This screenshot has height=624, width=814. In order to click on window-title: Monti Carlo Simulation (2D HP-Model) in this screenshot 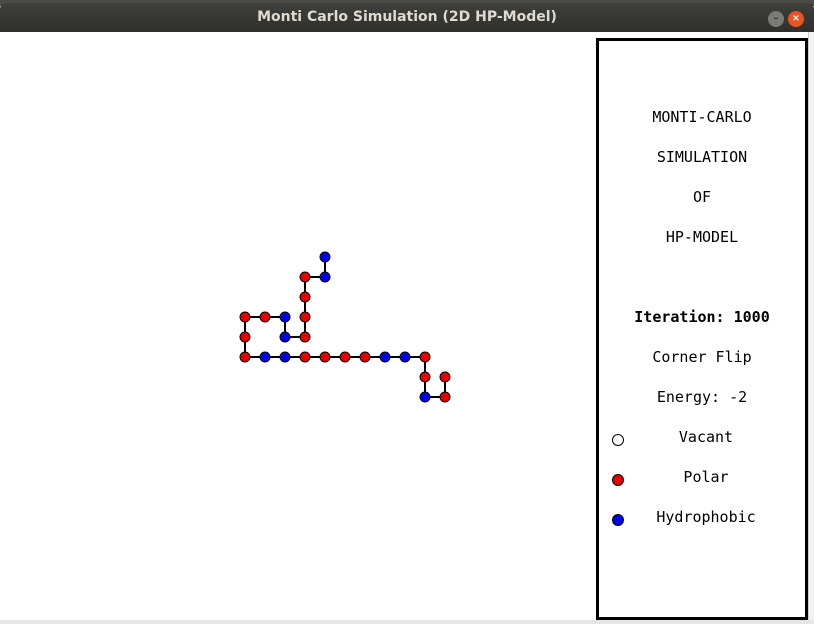, I will do `click(407, 17)`.